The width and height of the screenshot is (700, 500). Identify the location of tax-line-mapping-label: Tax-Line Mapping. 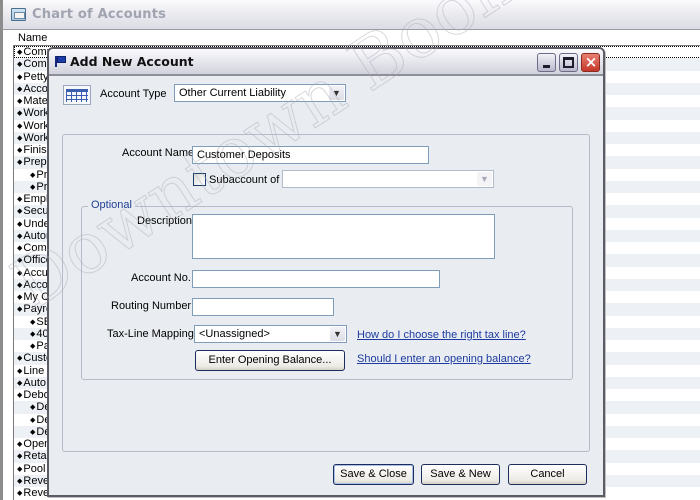
(150, 334).